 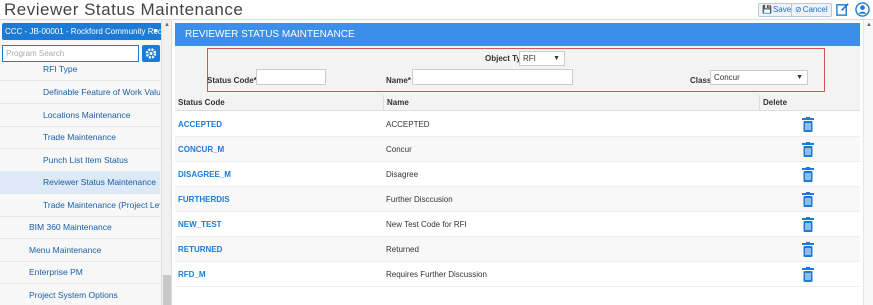 What do you see at coordinates (80, 205) in the screenshot?
I see `sidebar-item-trade-project: Trade Maintenance (Project Level)` at bounding box center [80, 205].